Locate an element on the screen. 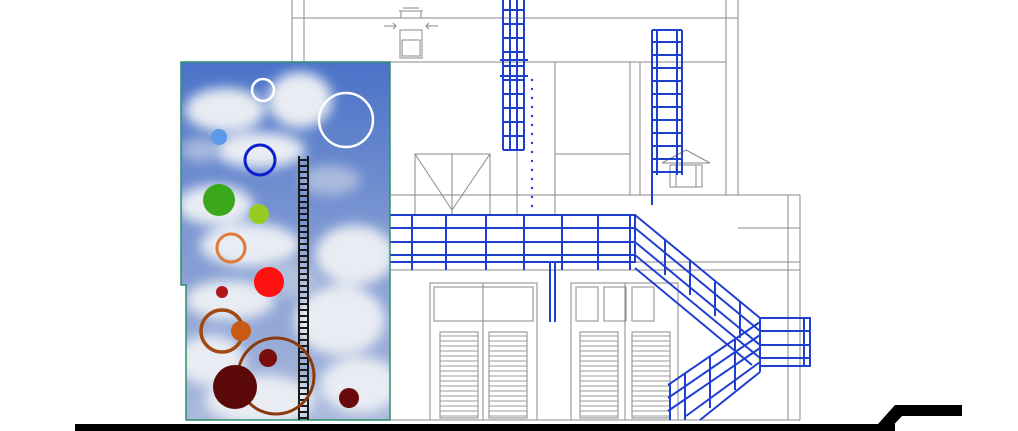 The height and width of the screenshot is (431, 1018). cable-dots is located at coordinates (532, 143).